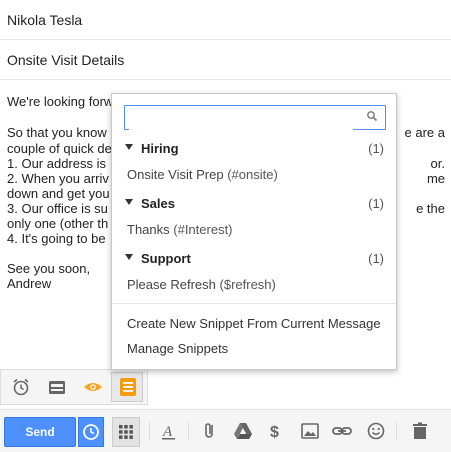  What do you see at coordinates (310, 431) in the screenshot?
I see `photo-icon` at bounding box center [310, 431].